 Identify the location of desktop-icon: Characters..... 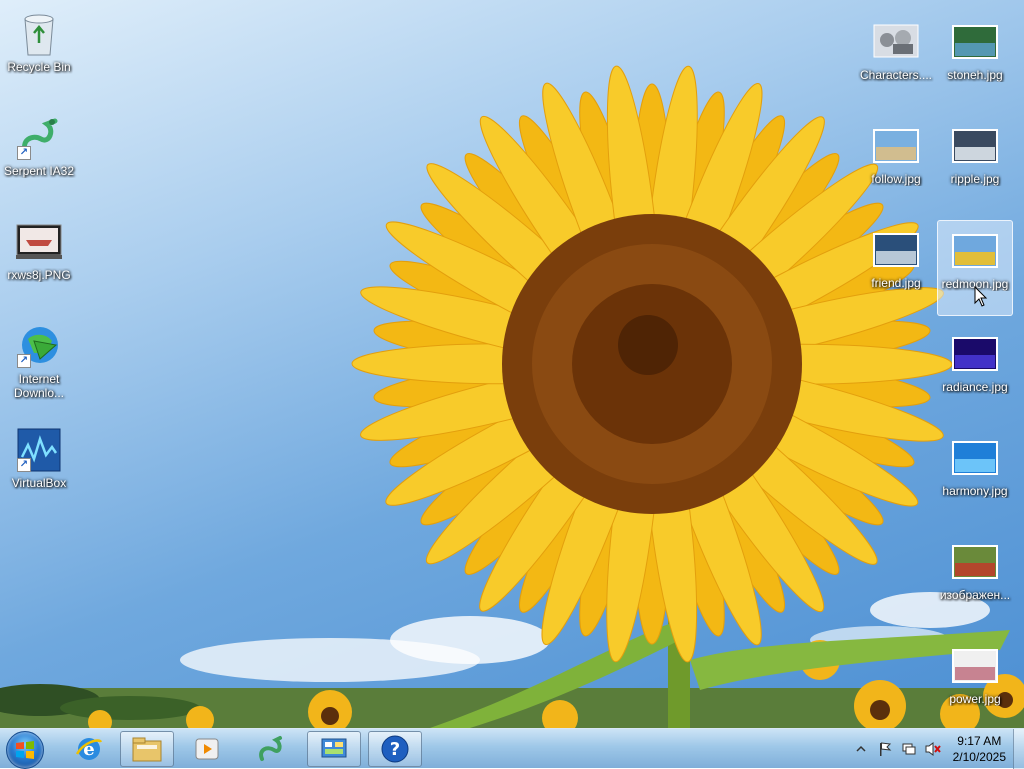
(896, 60).